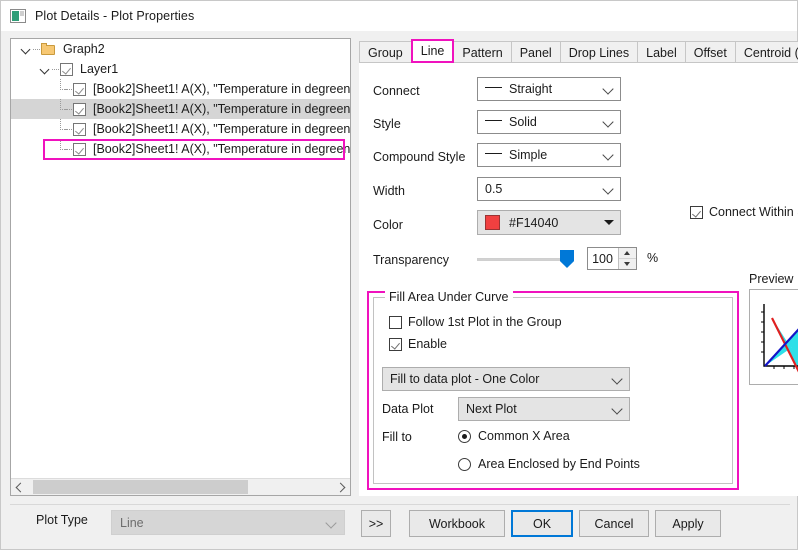  I want to click on graph-window-icon, so click(18, 16).